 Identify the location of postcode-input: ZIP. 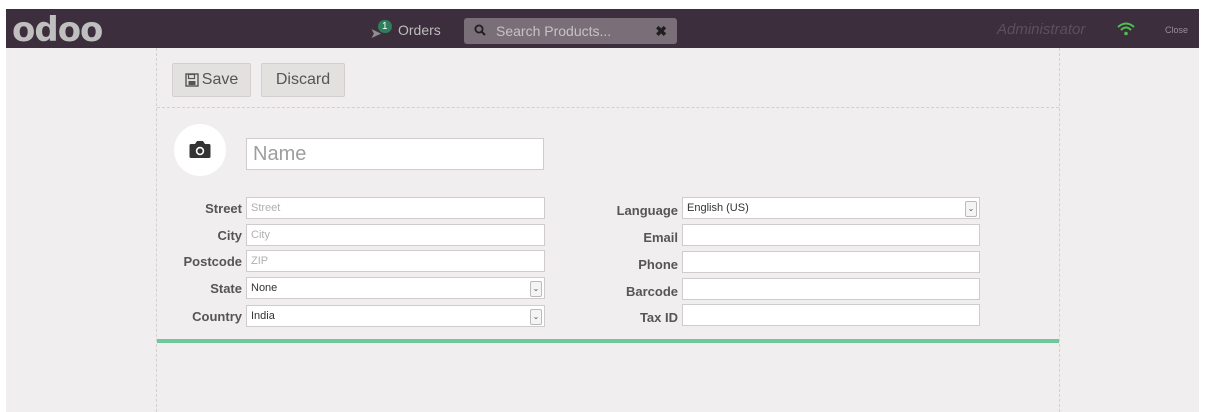
(395, 261).